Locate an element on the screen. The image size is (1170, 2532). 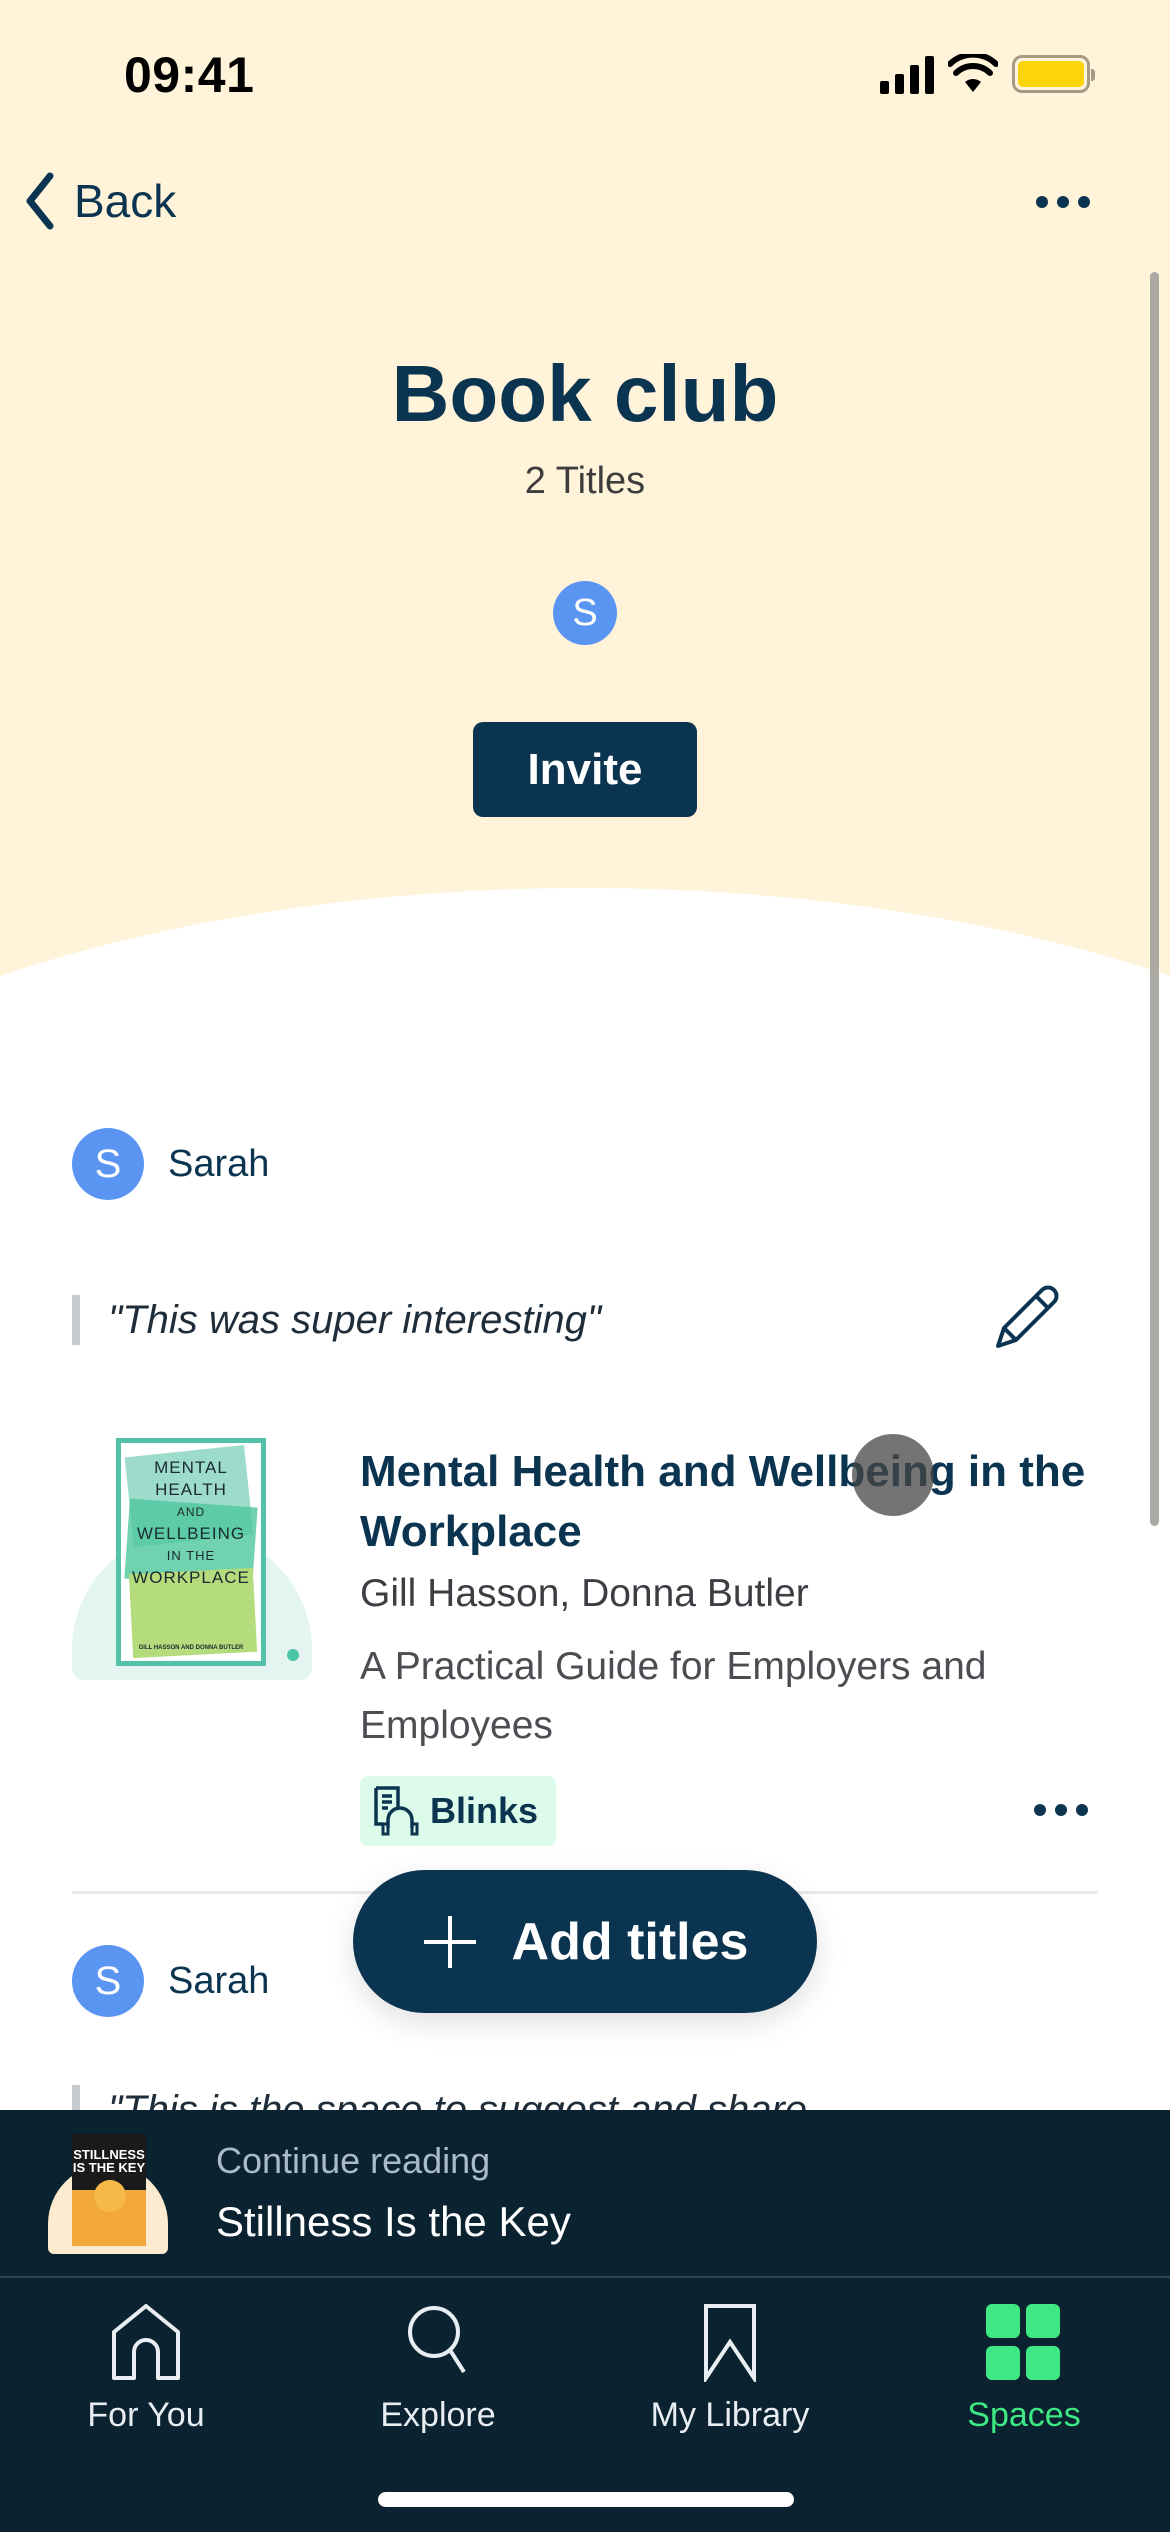
home-icon is located at coordinates (146, 2342).